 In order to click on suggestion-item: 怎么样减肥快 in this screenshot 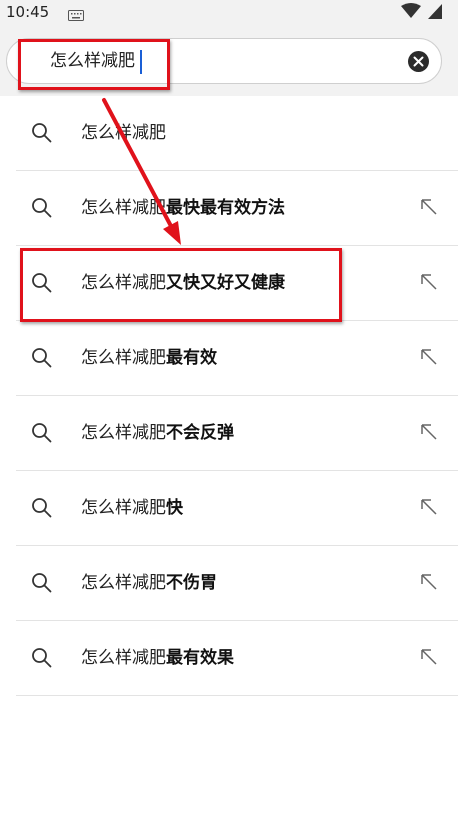, I will do `click(229, 508)`.